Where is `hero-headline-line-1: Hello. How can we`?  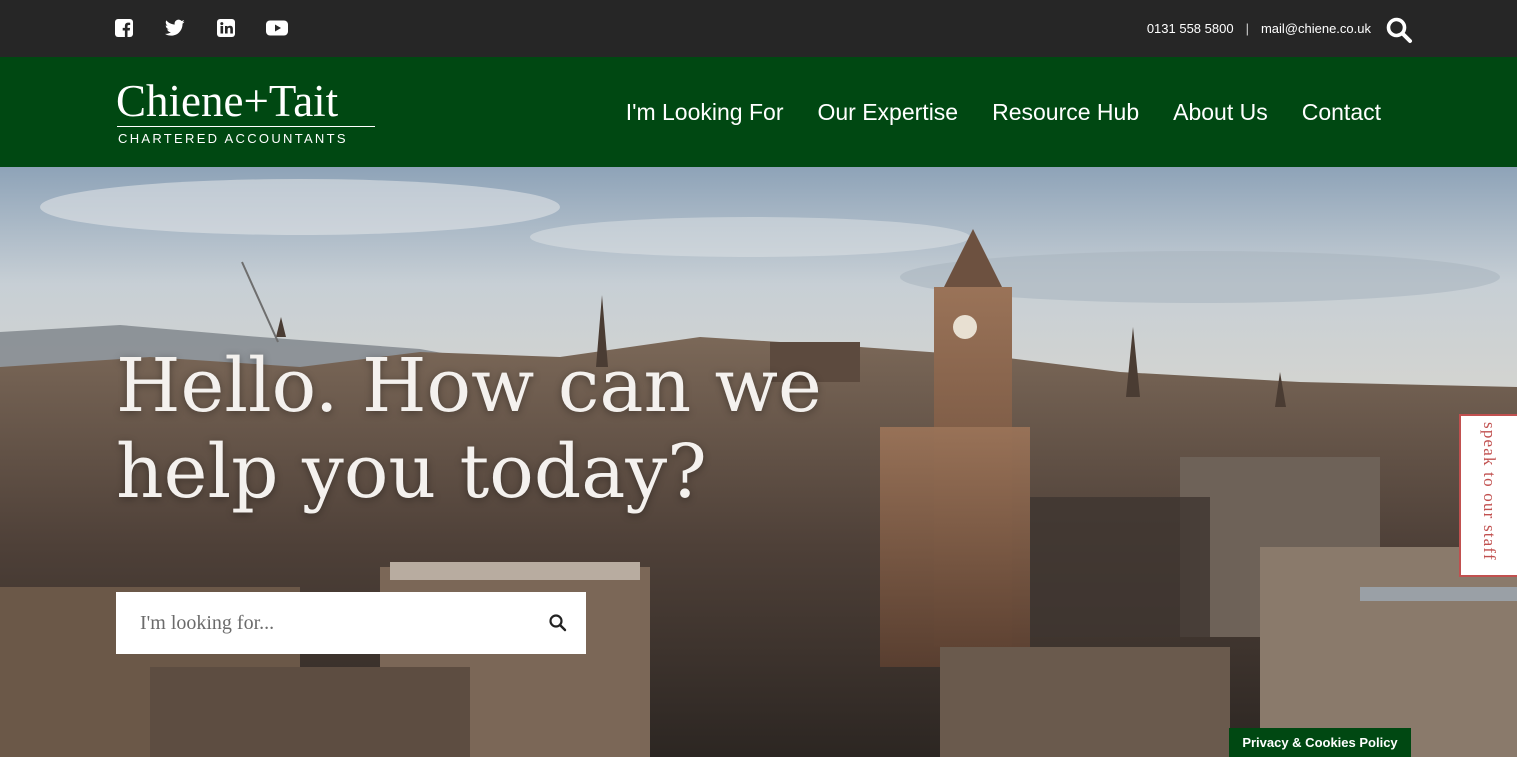
hero-headline-line-1: Hello. How can we is located at coordinates (469, 386).